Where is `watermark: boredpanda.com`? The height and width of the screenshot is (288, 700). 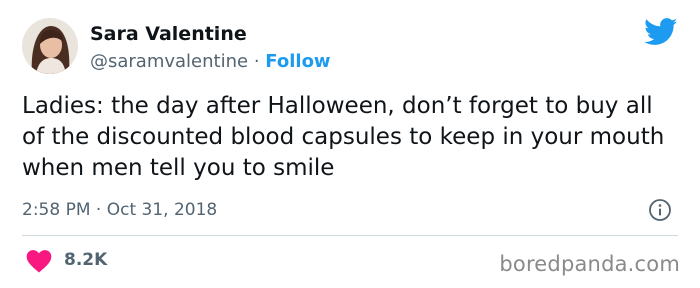
watermark: boredpanda.com is located at coordinates (589, 264).